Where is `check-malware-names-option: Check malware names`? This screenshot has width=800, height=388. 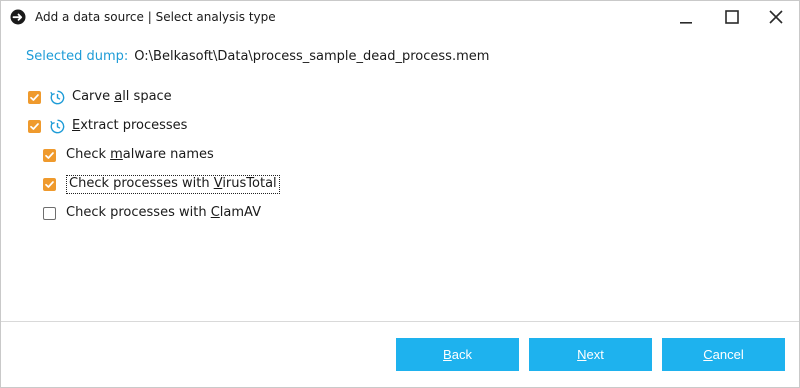 check-malware-names-option: Check malware names is located at coordinates (128, 155).